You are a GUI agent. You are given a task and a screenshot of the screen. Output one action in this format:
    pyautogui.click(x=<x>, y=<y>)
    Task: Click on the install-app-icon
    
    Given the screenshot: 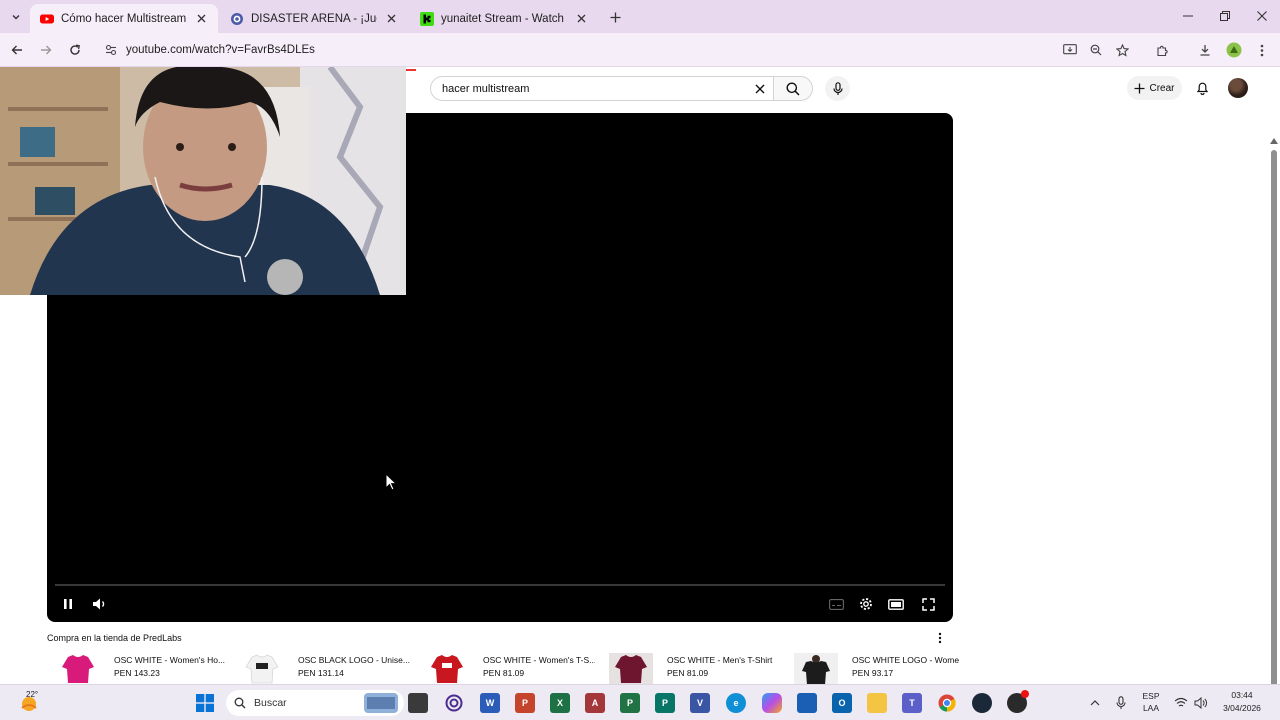 What is the action you would take?
    pyautogui.click(x=1070, y=50)
    